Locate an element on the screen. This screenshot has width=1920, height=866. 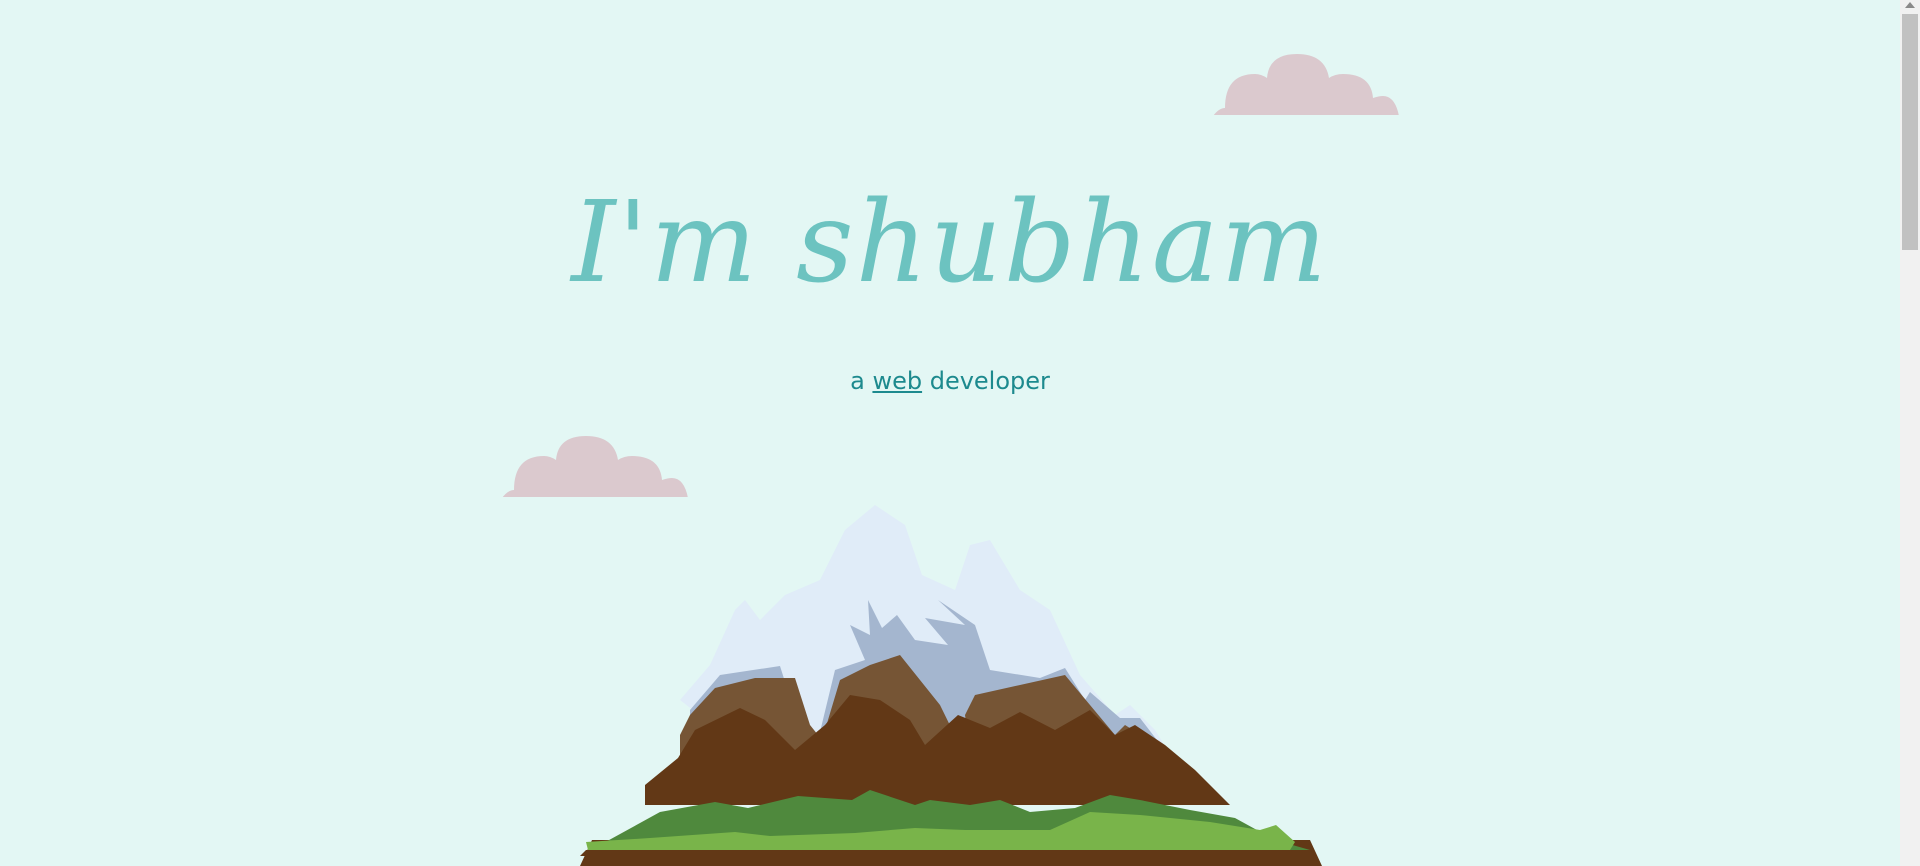
scroll-up-arrow-icon is located at coordinates (1910, 5).